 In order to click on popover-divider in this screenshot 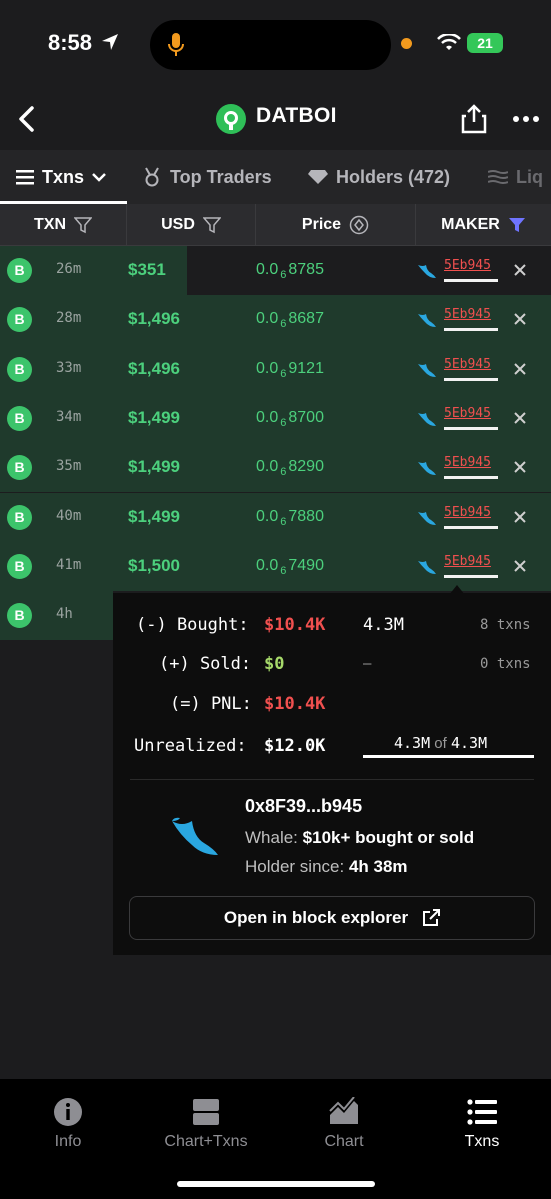, I will do `click(332, 779)`.